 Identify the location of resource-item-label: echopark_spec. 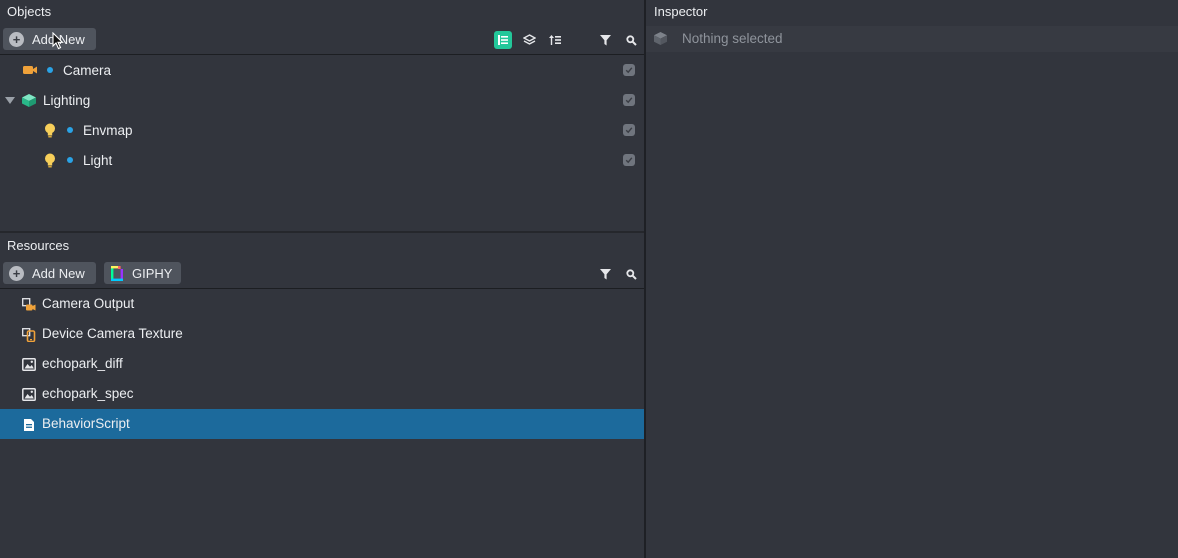
(88, 393).